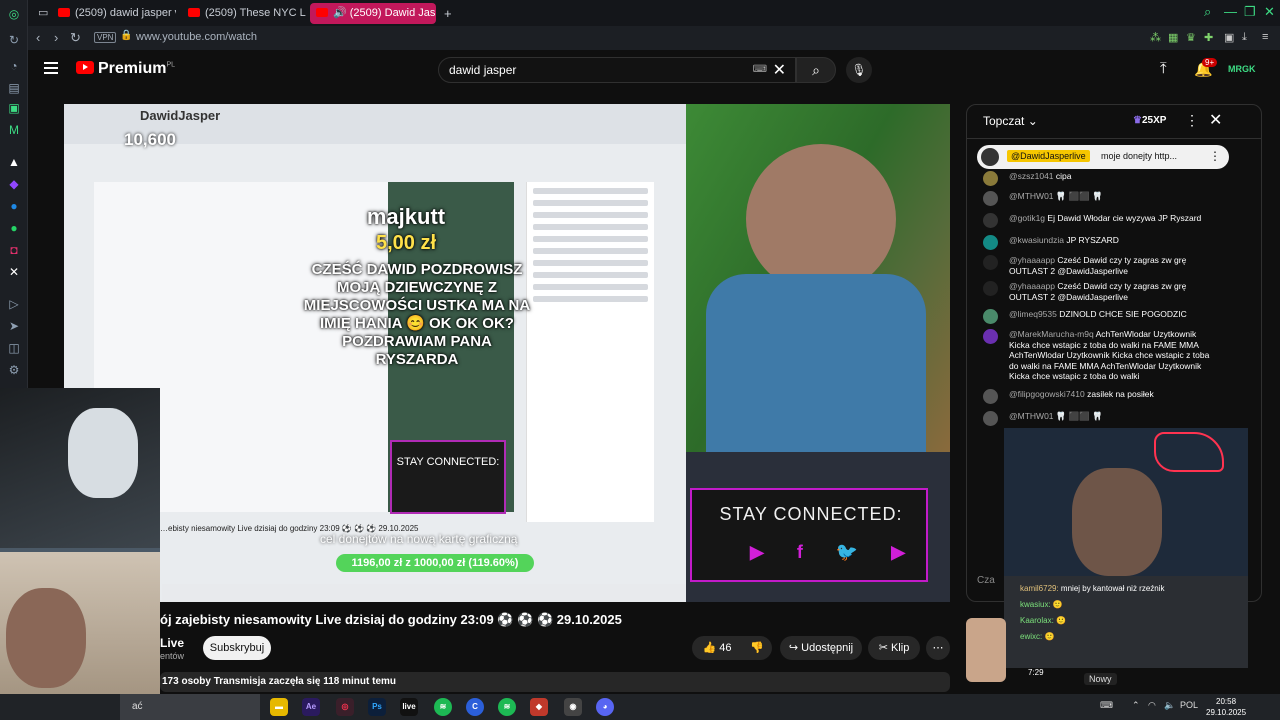 The width and height of the screenshot is (1280, 720). What do you see at coordinates (1215, 120) in the screenshot?
I see `chat-close-icon: ✕` at bounding box center [1215, 120].